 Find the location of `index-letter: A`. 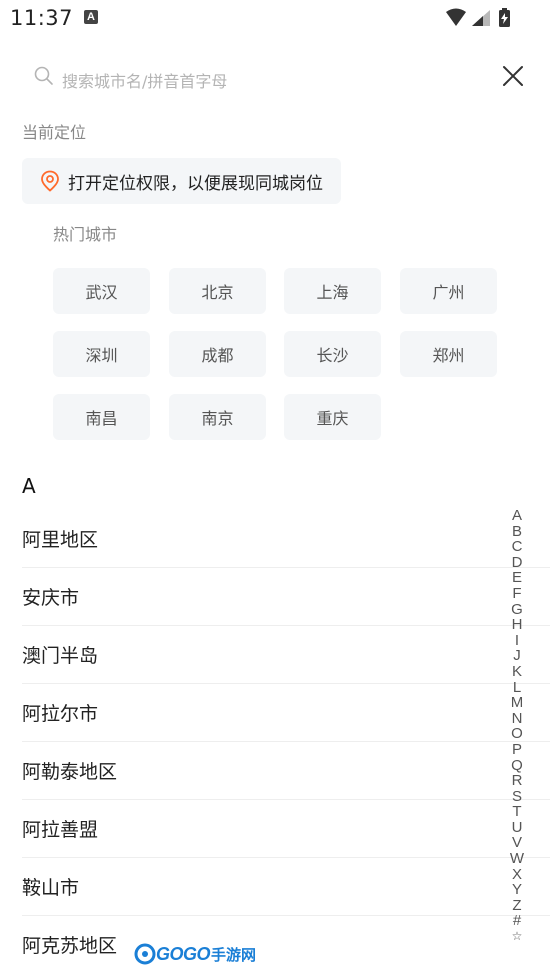

index-letter: A is located at coordinates (517, 516).